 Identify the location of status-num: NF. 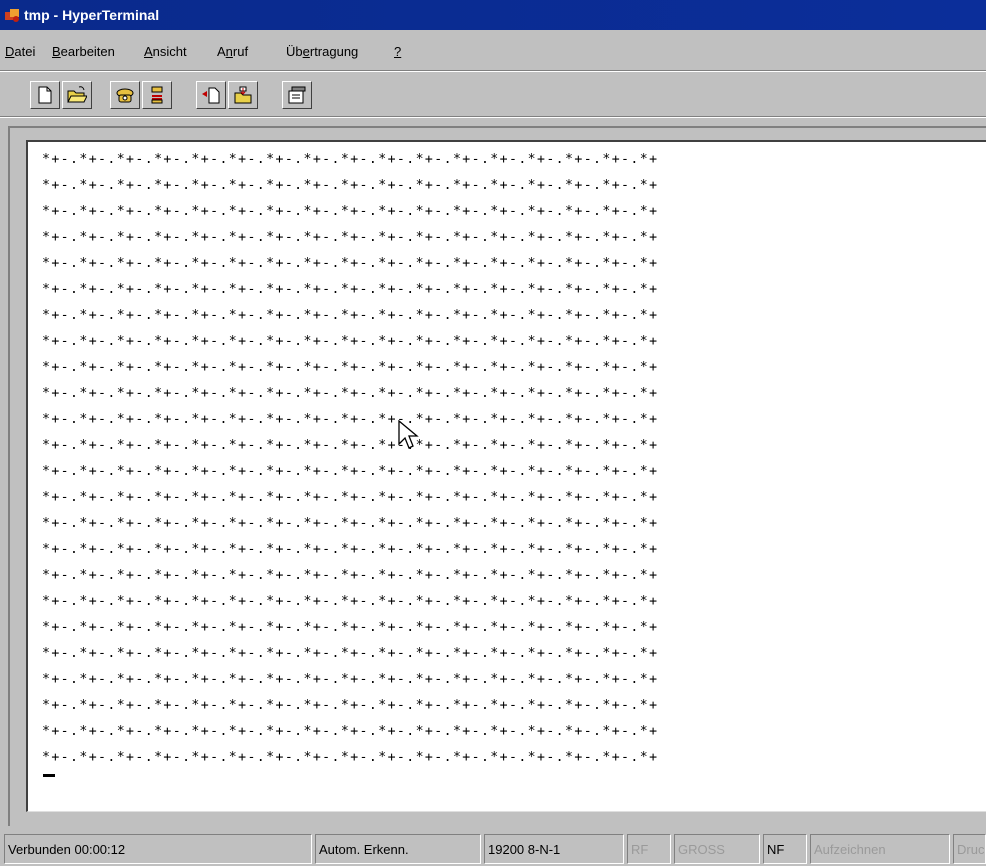
(785, 849).